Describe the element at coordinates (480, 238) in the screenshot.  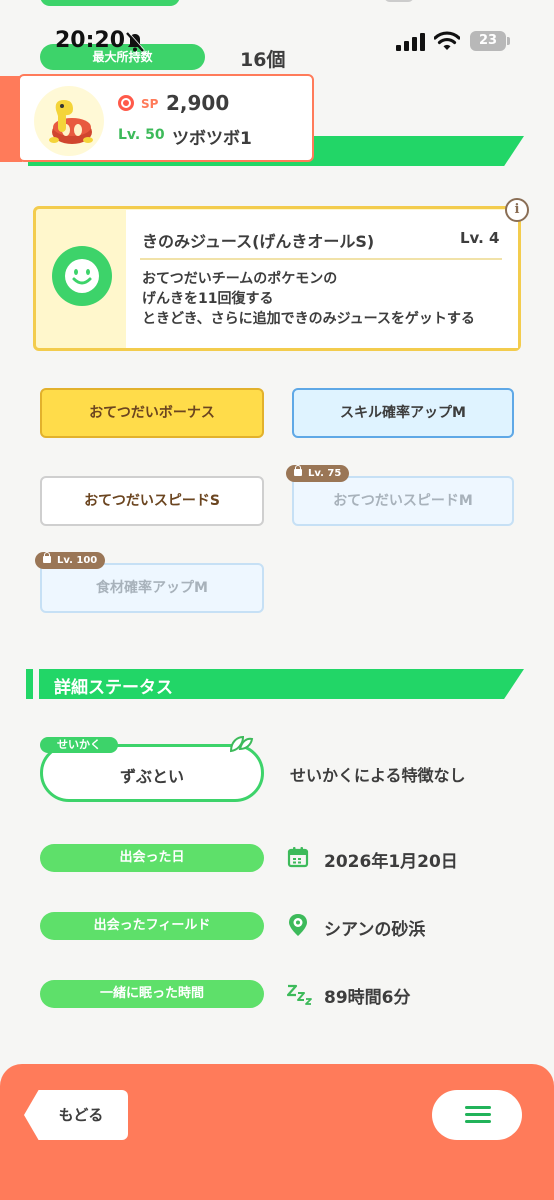
I see `main-skill-level: Lv. 4` at that location.